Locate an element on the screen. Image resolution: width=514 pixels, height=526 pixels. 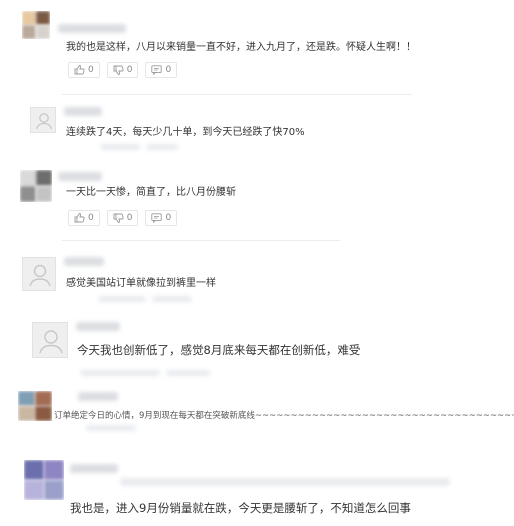
comment-text: 感觉美国站订单就像拉到裤里一样 is located at coordinates (141, 283).